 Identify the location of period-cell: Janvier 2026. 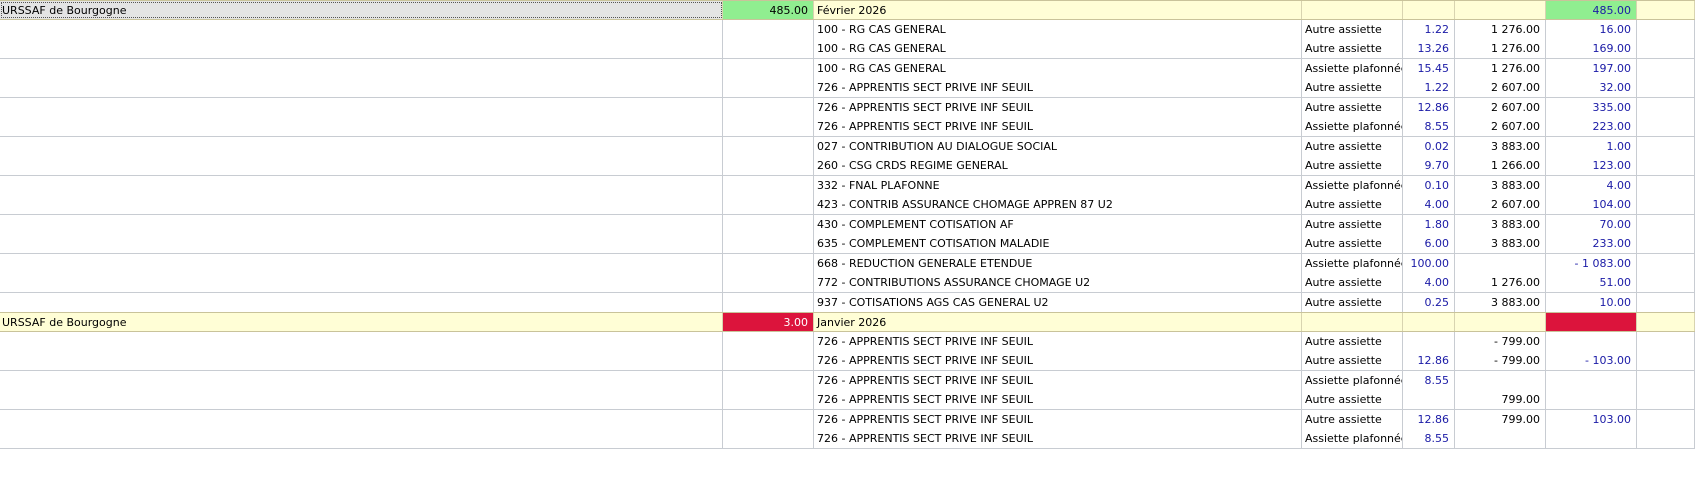
(1058, 322).